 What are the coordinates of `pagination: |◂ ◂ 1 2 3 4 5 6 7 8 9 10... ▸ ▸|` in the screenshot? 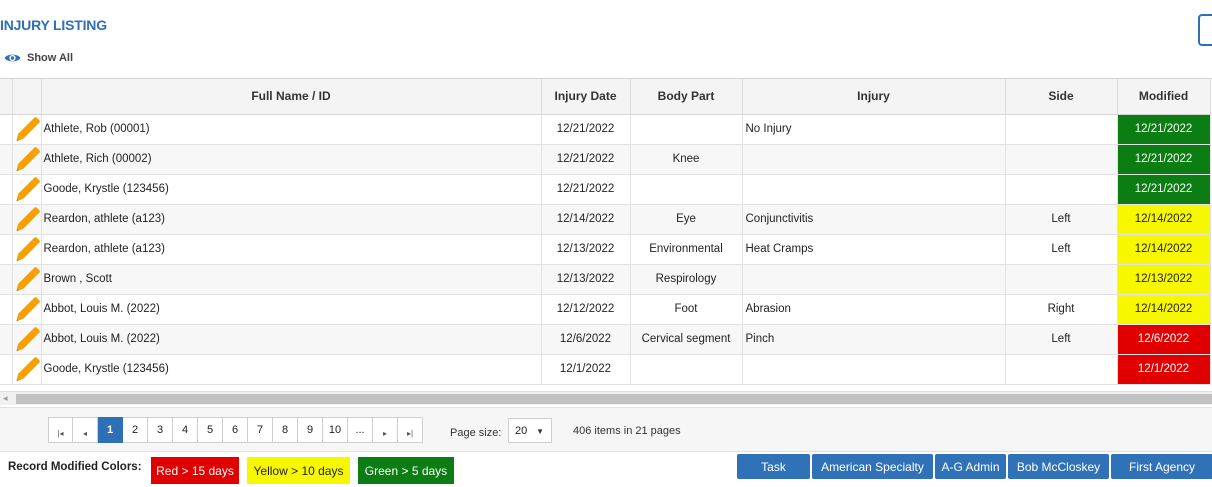 It's located at (235, 430).